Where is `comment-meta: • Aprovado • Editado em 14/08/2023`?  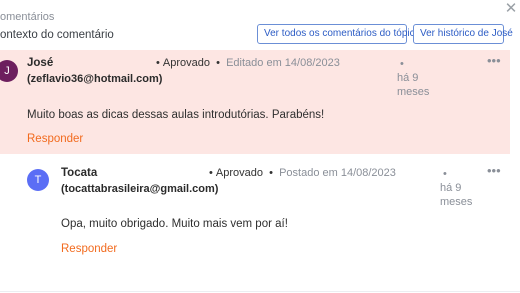 comment-meta: • Aprovado • Editado em 14/08/2023 is located at coordinates (248, 63).